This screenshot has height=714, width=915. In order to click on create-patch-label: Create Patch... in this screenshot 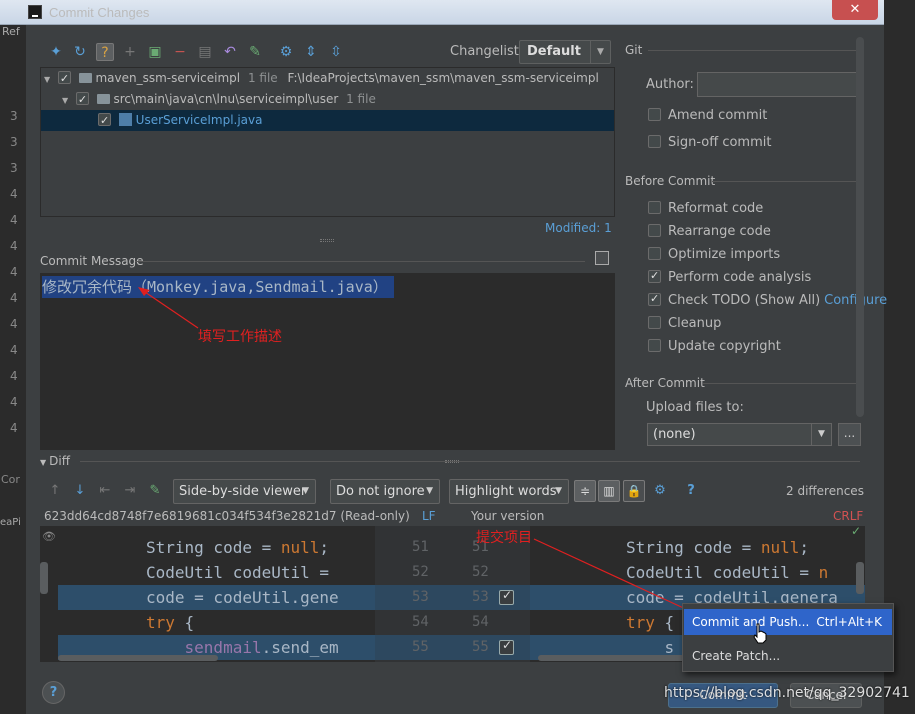, I will do `click(736, 656)`.